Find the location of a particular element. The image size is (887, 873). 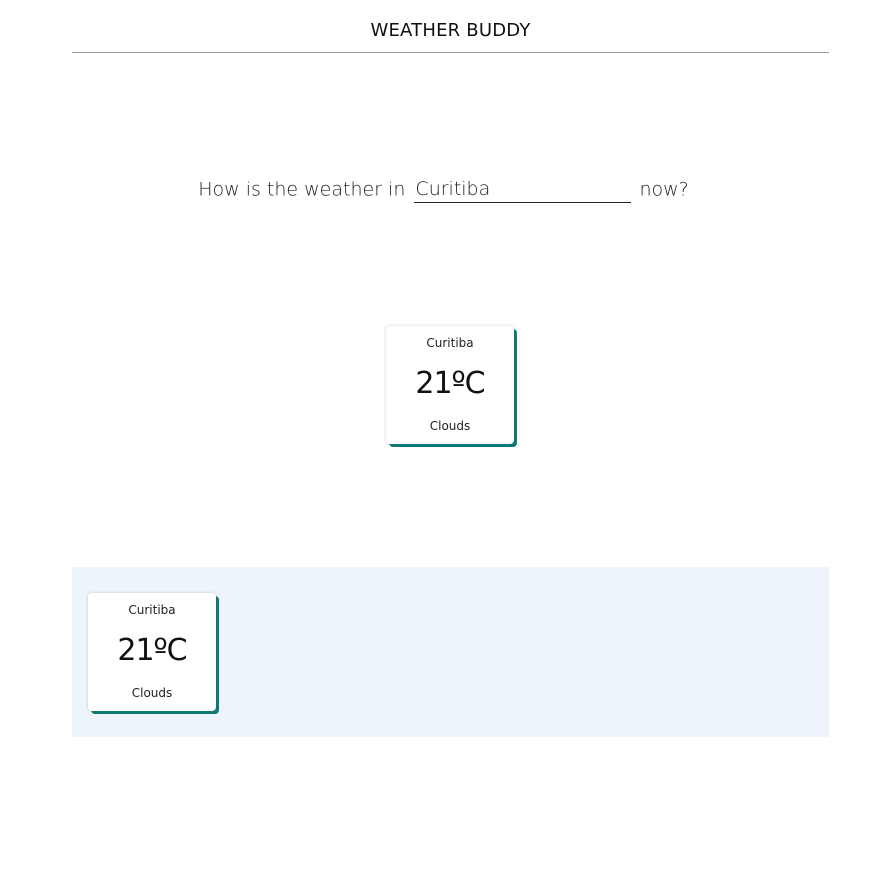

app-header: WEATHER BUDDY is located at coordinates (450, 26).